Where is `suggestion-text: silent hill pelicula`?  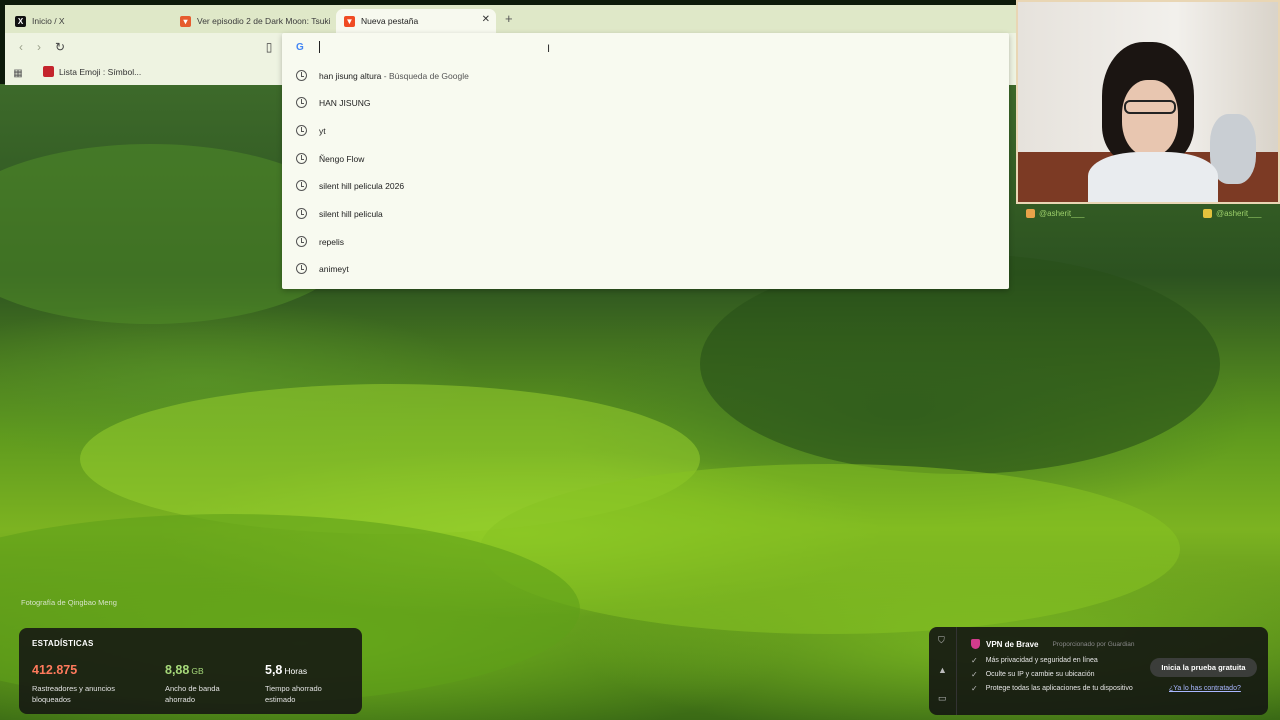
suggestion-text: silent hill pelicula is located at coordinates (351, 213).